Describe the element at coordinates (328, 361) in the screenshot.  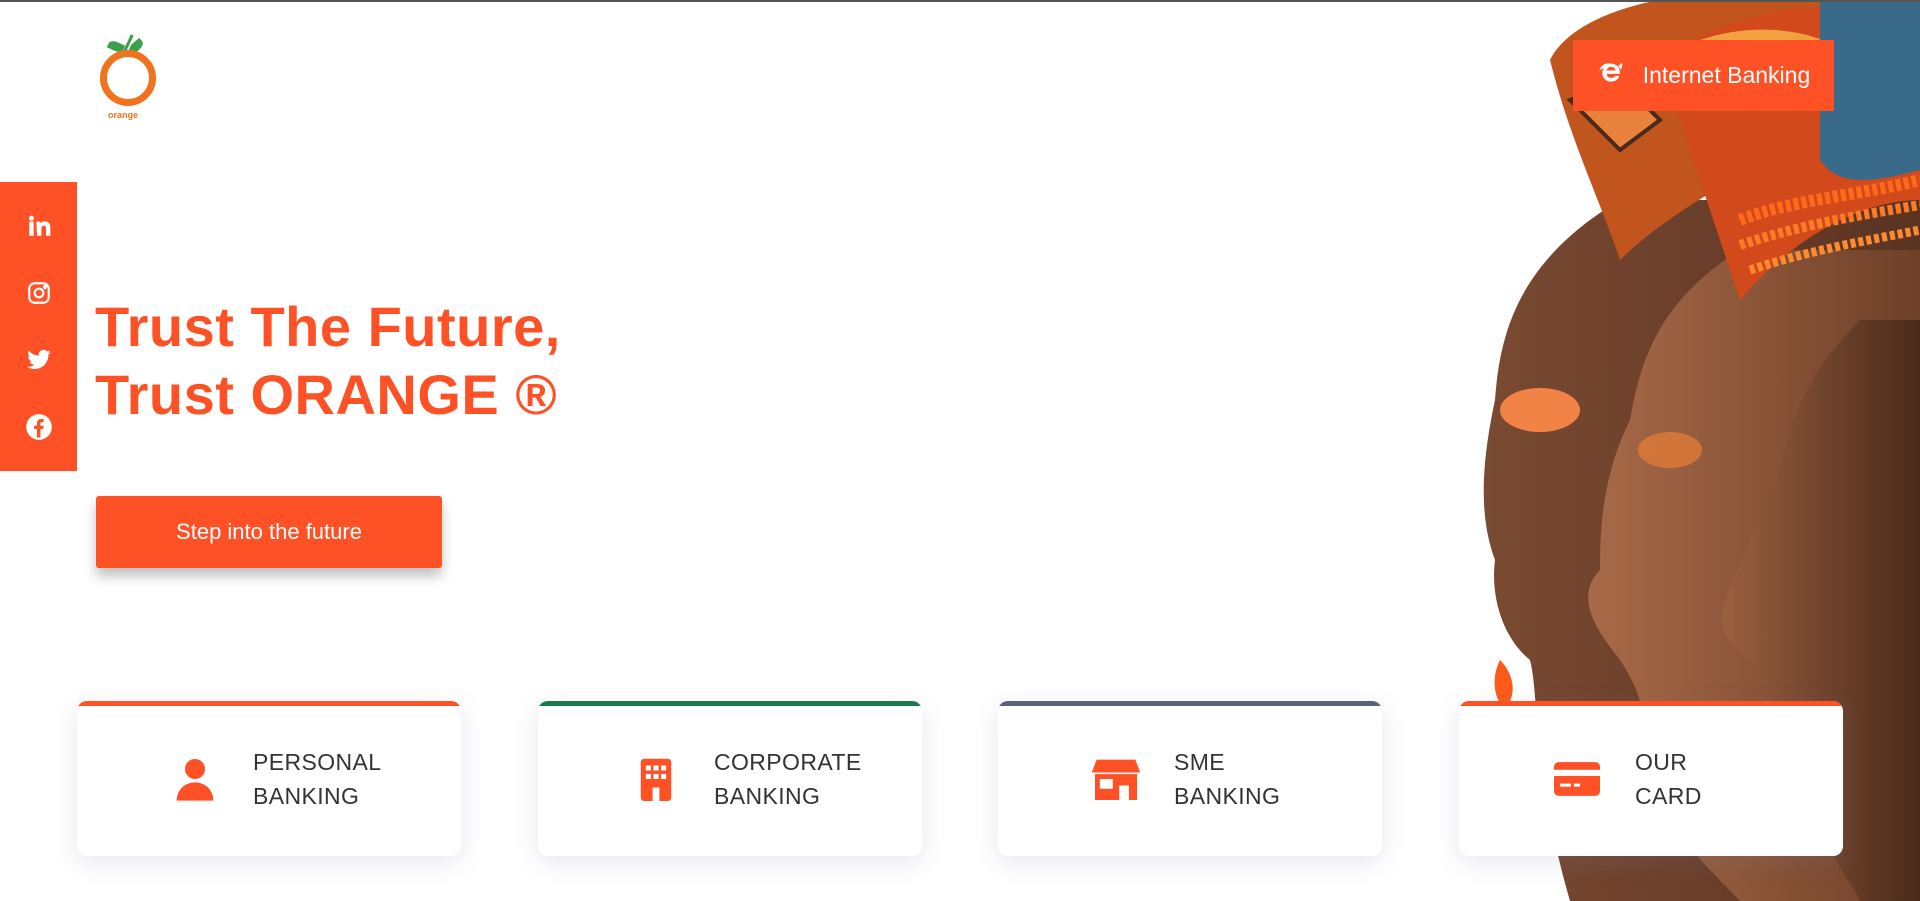
I see `hero-headline: Trust The Future, Trust ORANGE ®` at that location.